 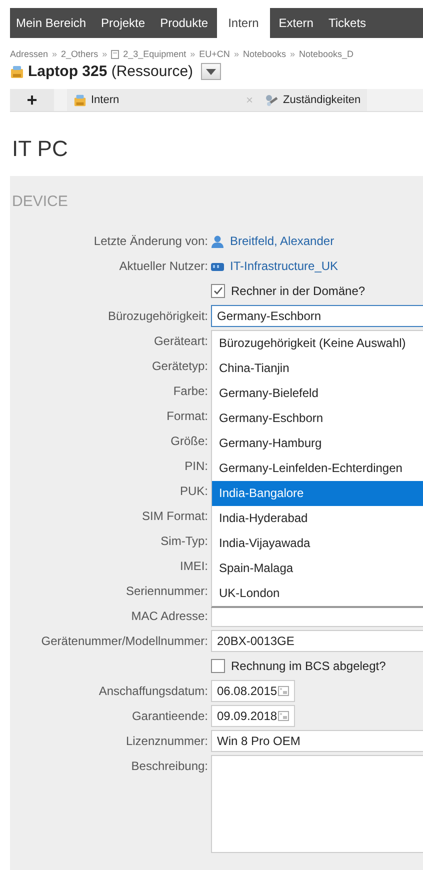 What do you see at coordinates (115, 54) in the screenshot?
I see `document-icon` at bounding box center [115, 54].